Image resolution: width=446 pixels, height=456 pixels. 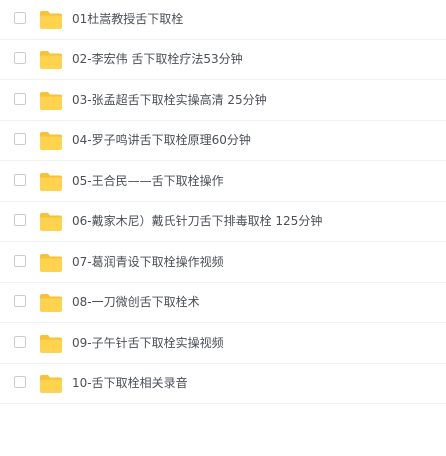 What do you see at coordinates (148, 343) in the screenshot?
I see `file-name: 09-子午针舌下取栓实操视频` at bounding box center [148, 343].